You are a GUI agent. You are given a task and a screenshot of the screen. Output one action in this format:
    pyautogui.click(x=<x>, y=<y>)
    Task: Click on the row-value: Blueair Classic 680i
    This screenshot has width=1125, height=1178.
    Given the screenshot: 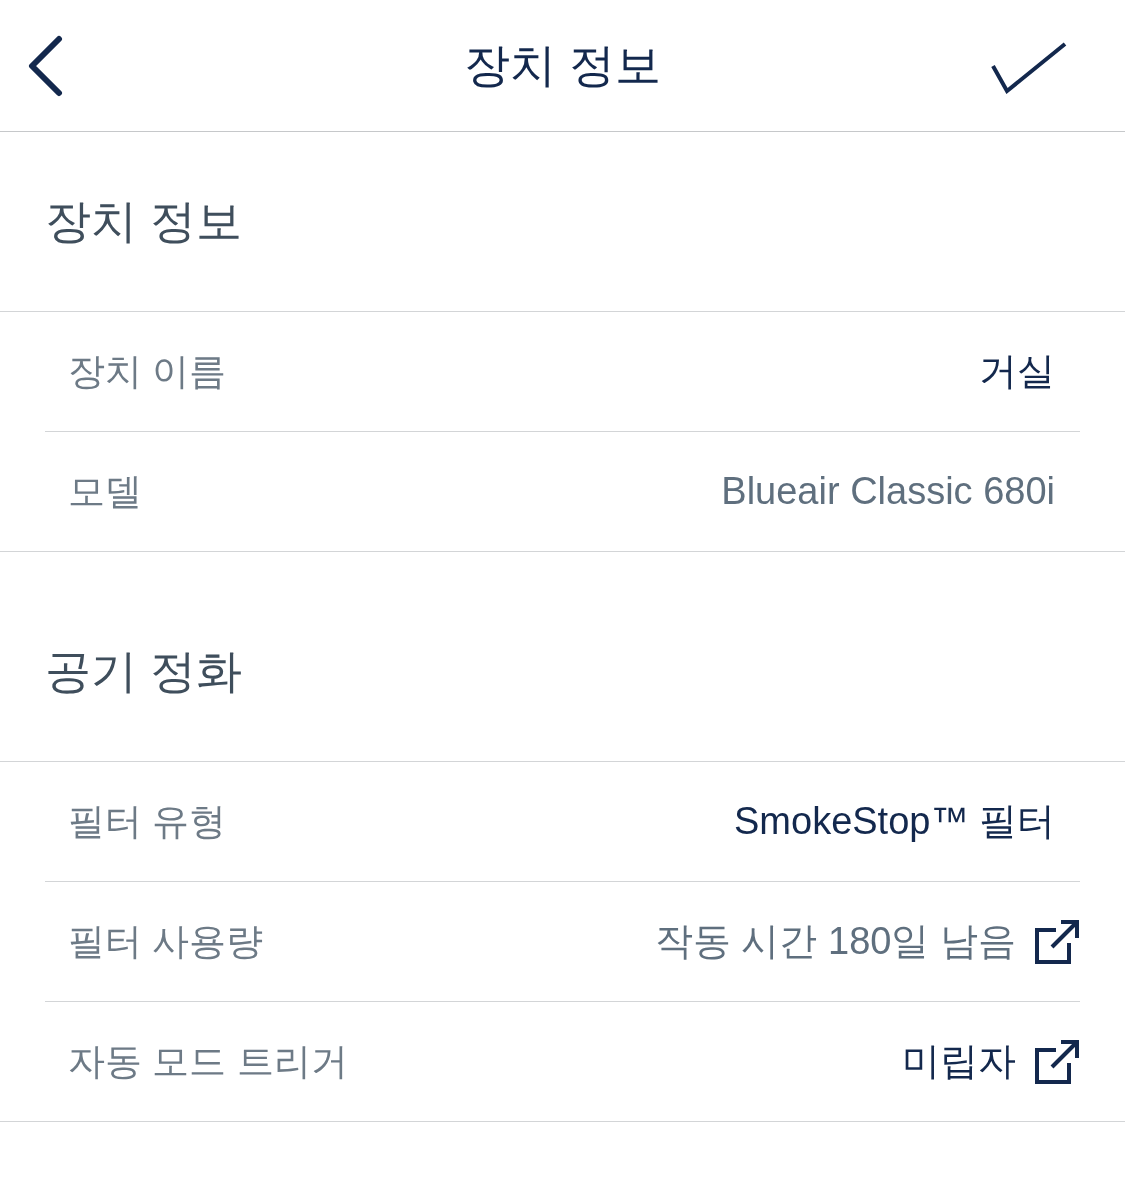 What is the action you would take?
    pyautogui.click(x=888, y=491)
    